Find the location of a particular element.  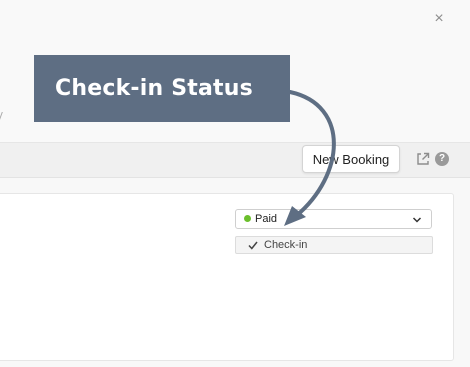

close-icon: × is located at coordinates (439, 19).